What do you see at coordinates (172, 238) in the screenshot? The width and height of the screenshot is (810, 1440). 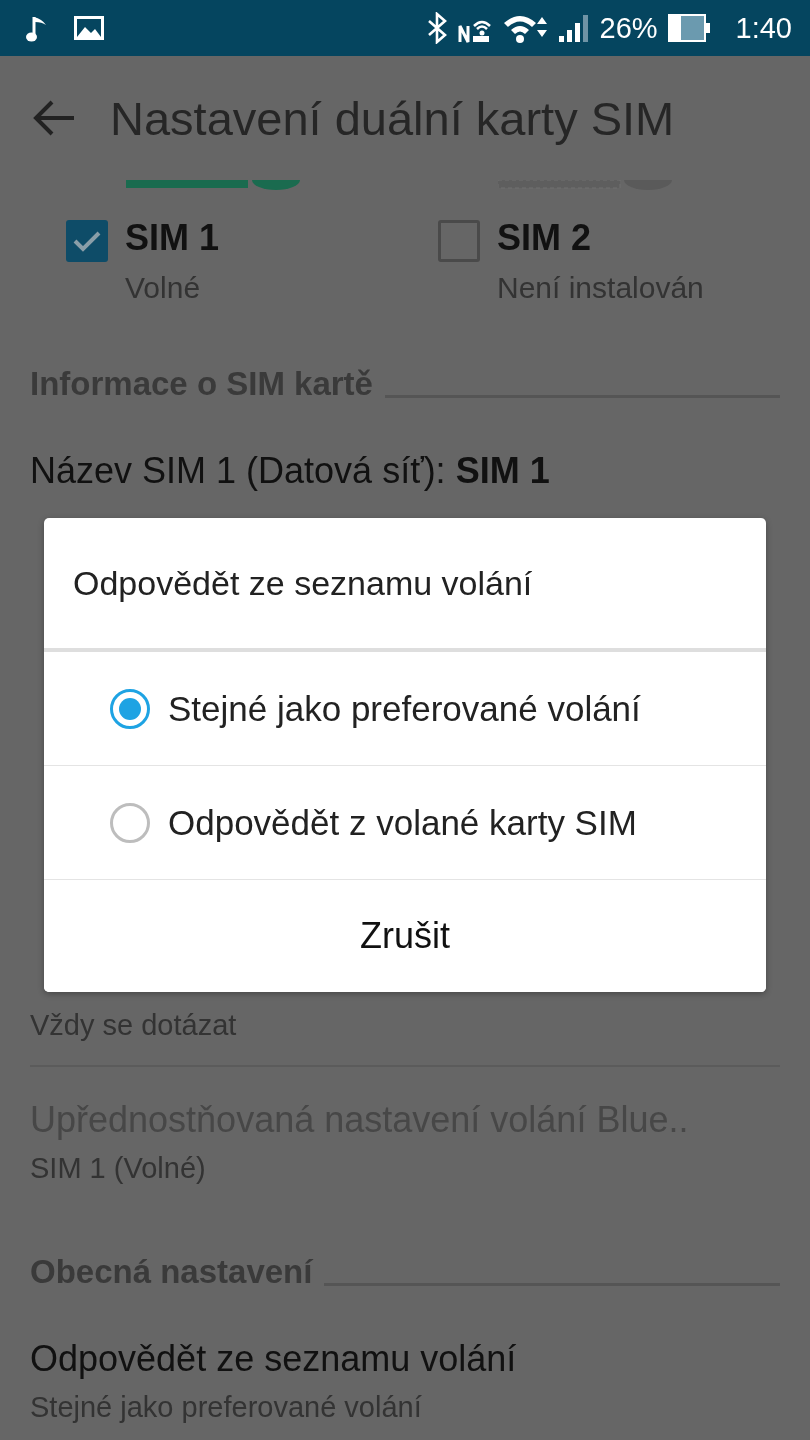 I see `sim-label: SIM 1` at bounding box center [172, 238].